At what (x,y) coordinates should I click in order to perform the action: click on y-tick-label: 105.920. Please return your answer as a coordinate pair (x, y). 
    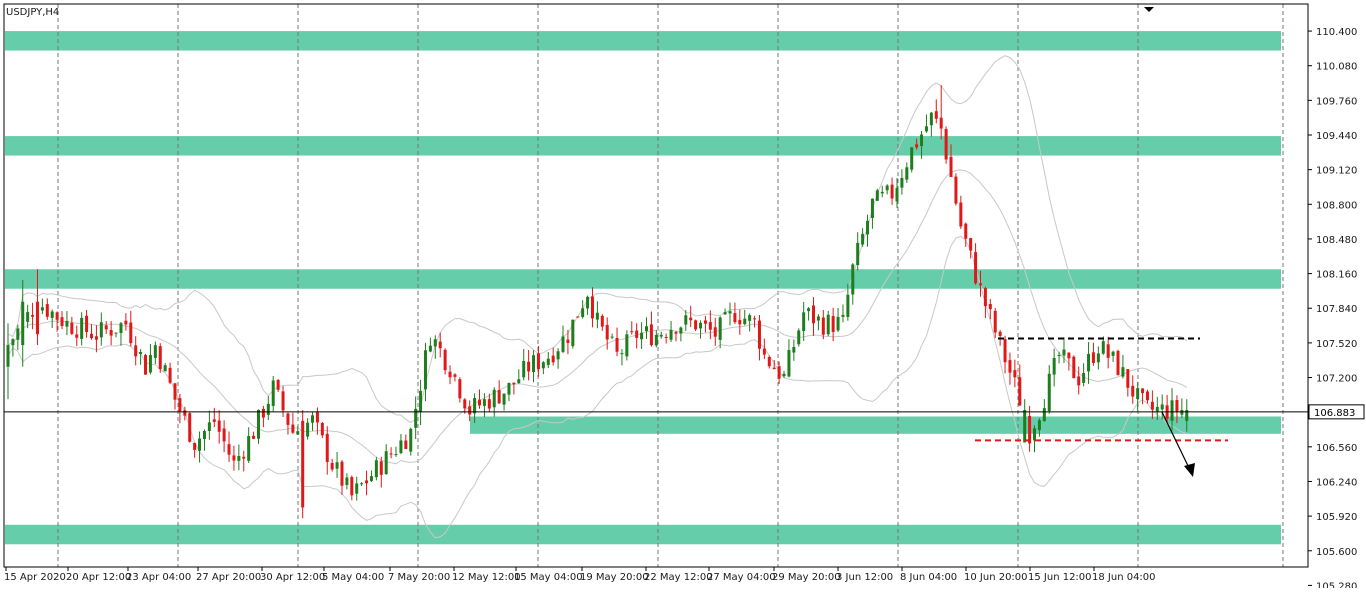
    Looking at the image, I should click on (1336, 517).